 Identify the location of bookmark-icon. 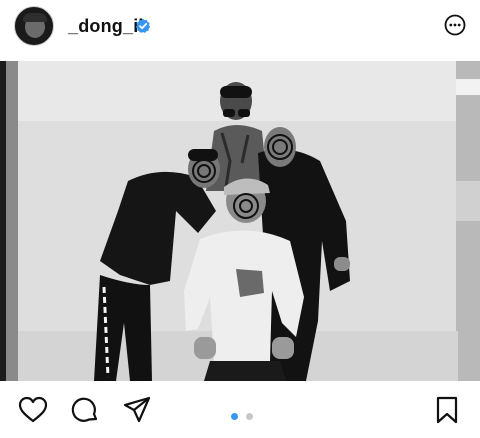
(447, 410).